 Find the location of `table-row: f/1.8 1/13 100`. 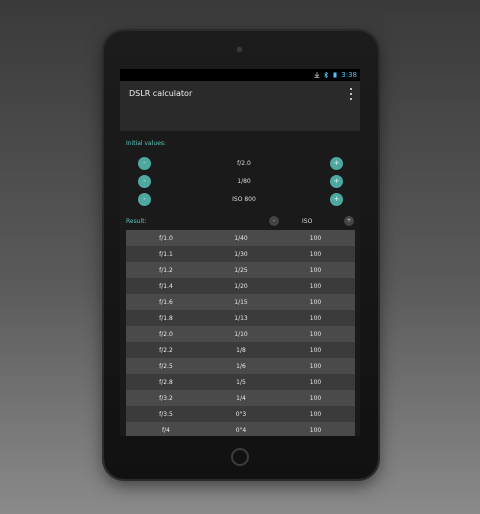

table-row: f/1.8 1/13 100 is located at coordinates (240, 318).